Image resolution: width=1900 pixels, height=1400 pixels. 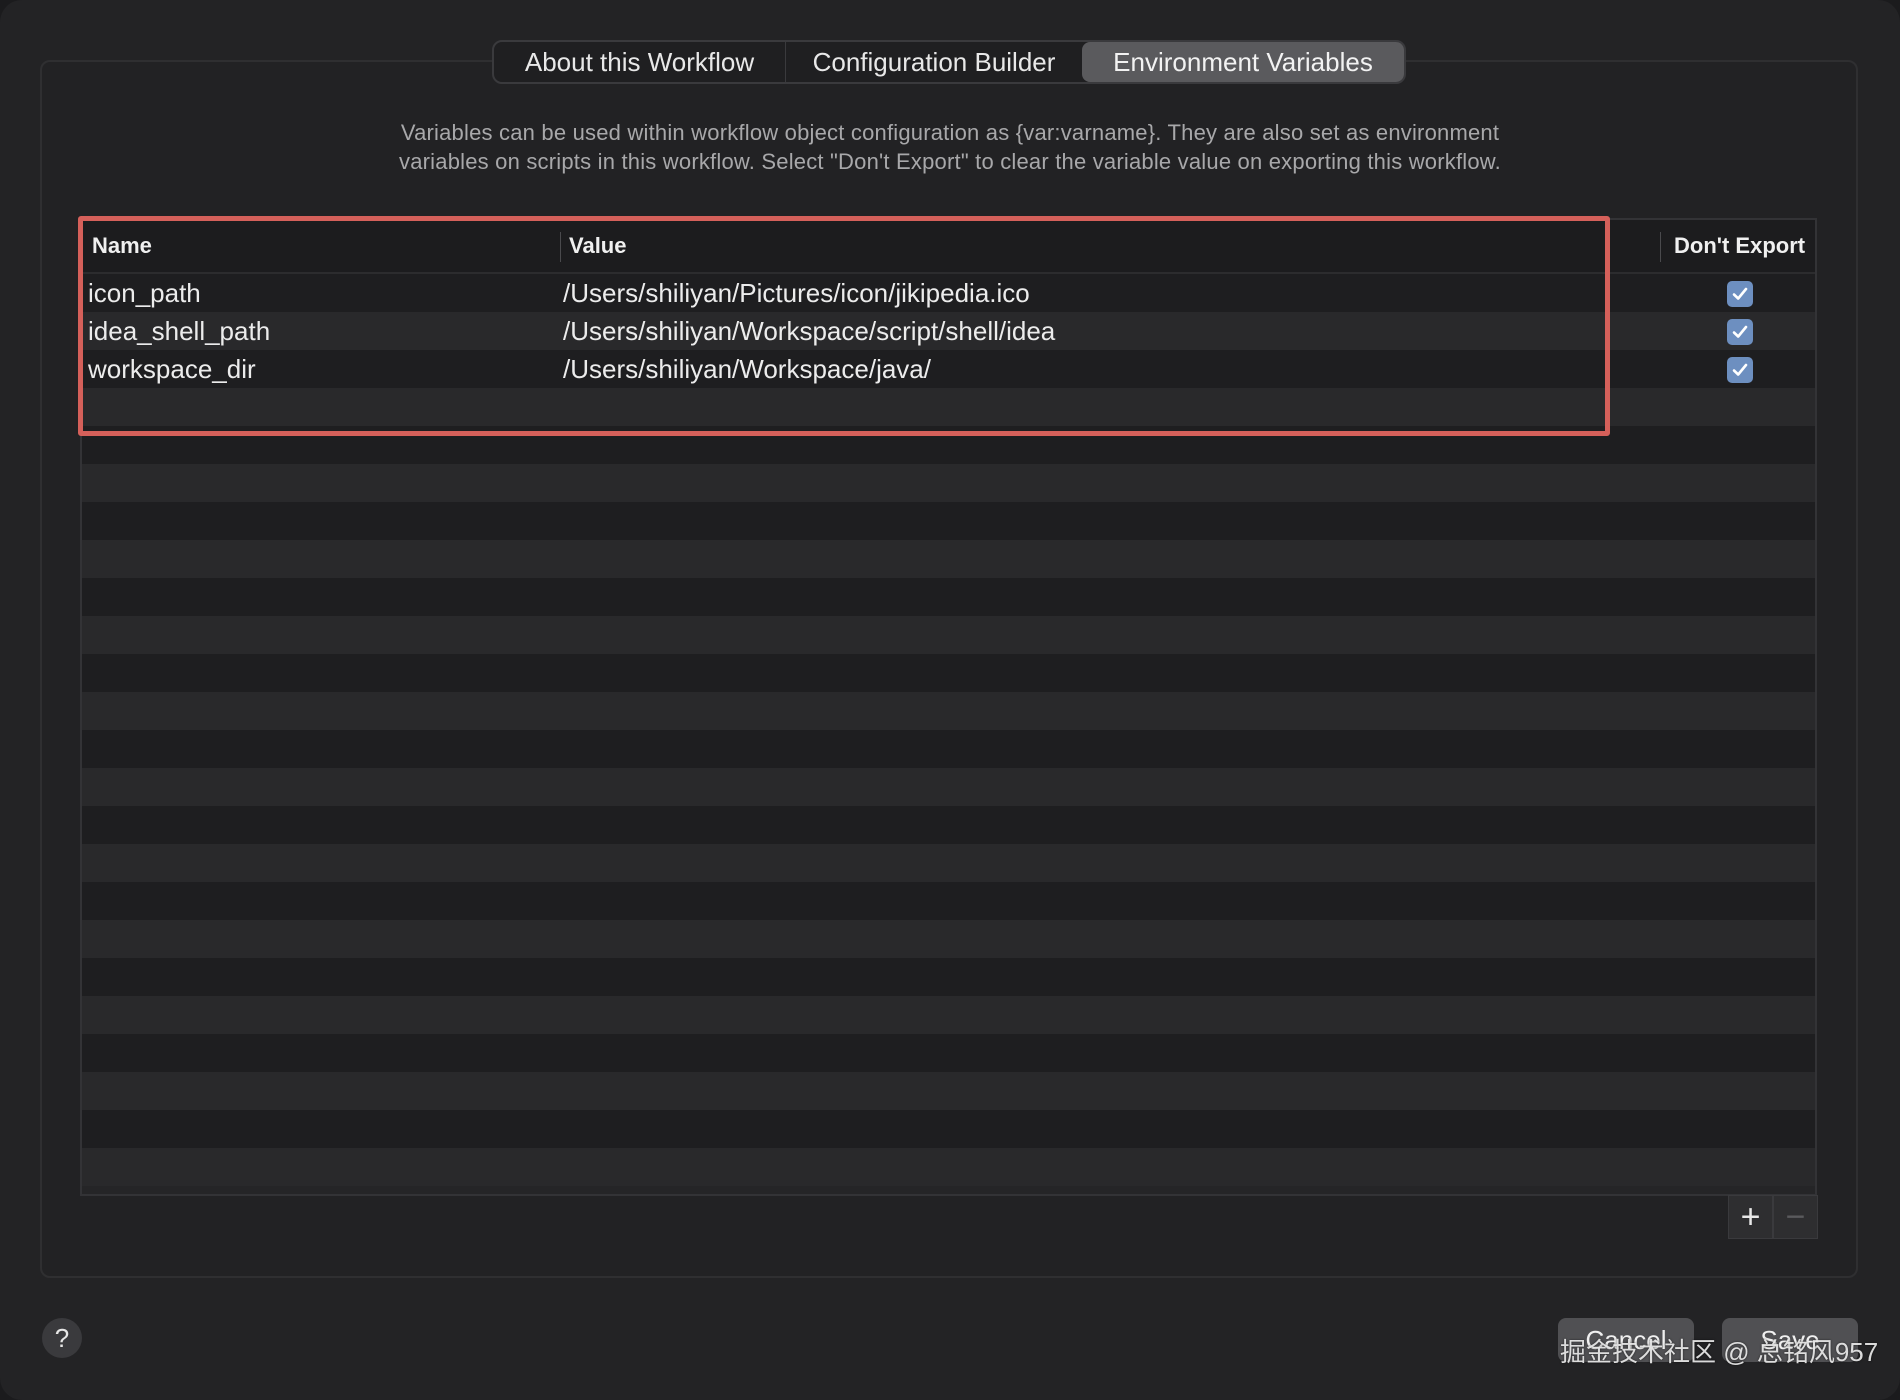 I want to click on tab-configuration-builder: Configuration Builder, so click(x=934, y=62).